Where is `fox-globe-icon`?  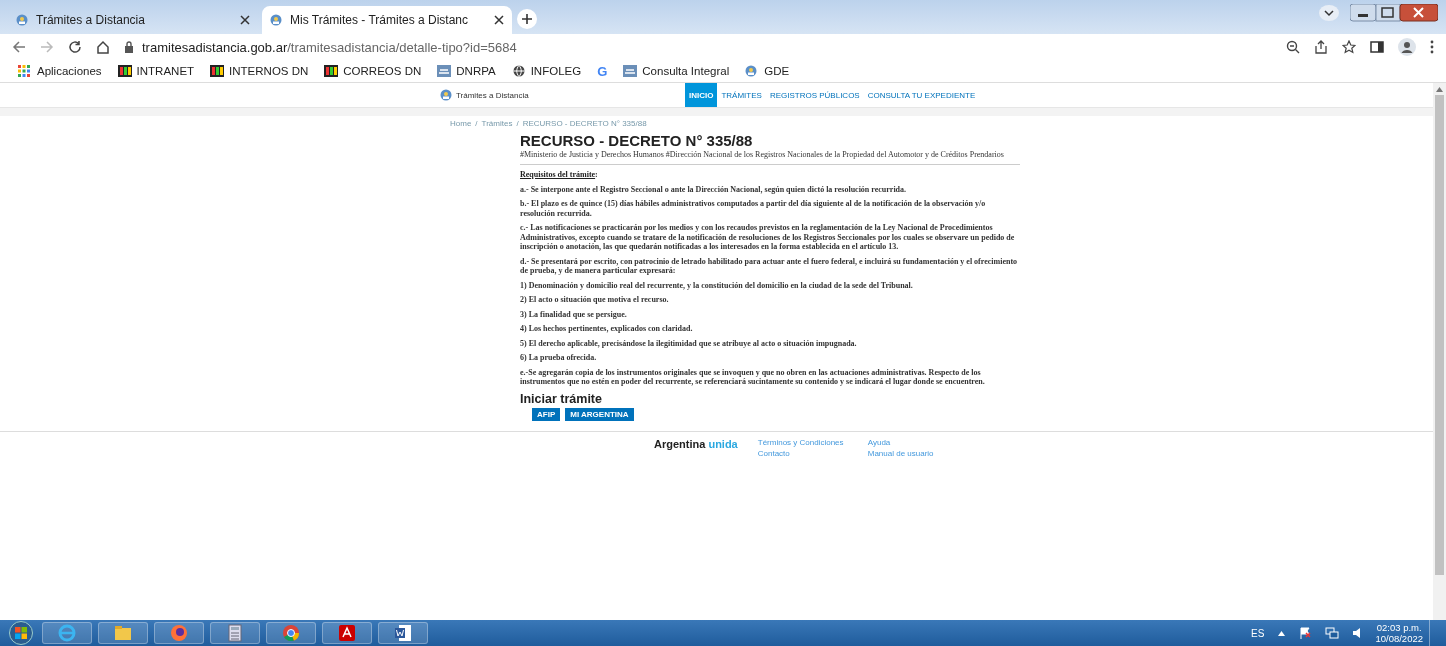
fox-globe-icon is located at coordinates (179, 633).